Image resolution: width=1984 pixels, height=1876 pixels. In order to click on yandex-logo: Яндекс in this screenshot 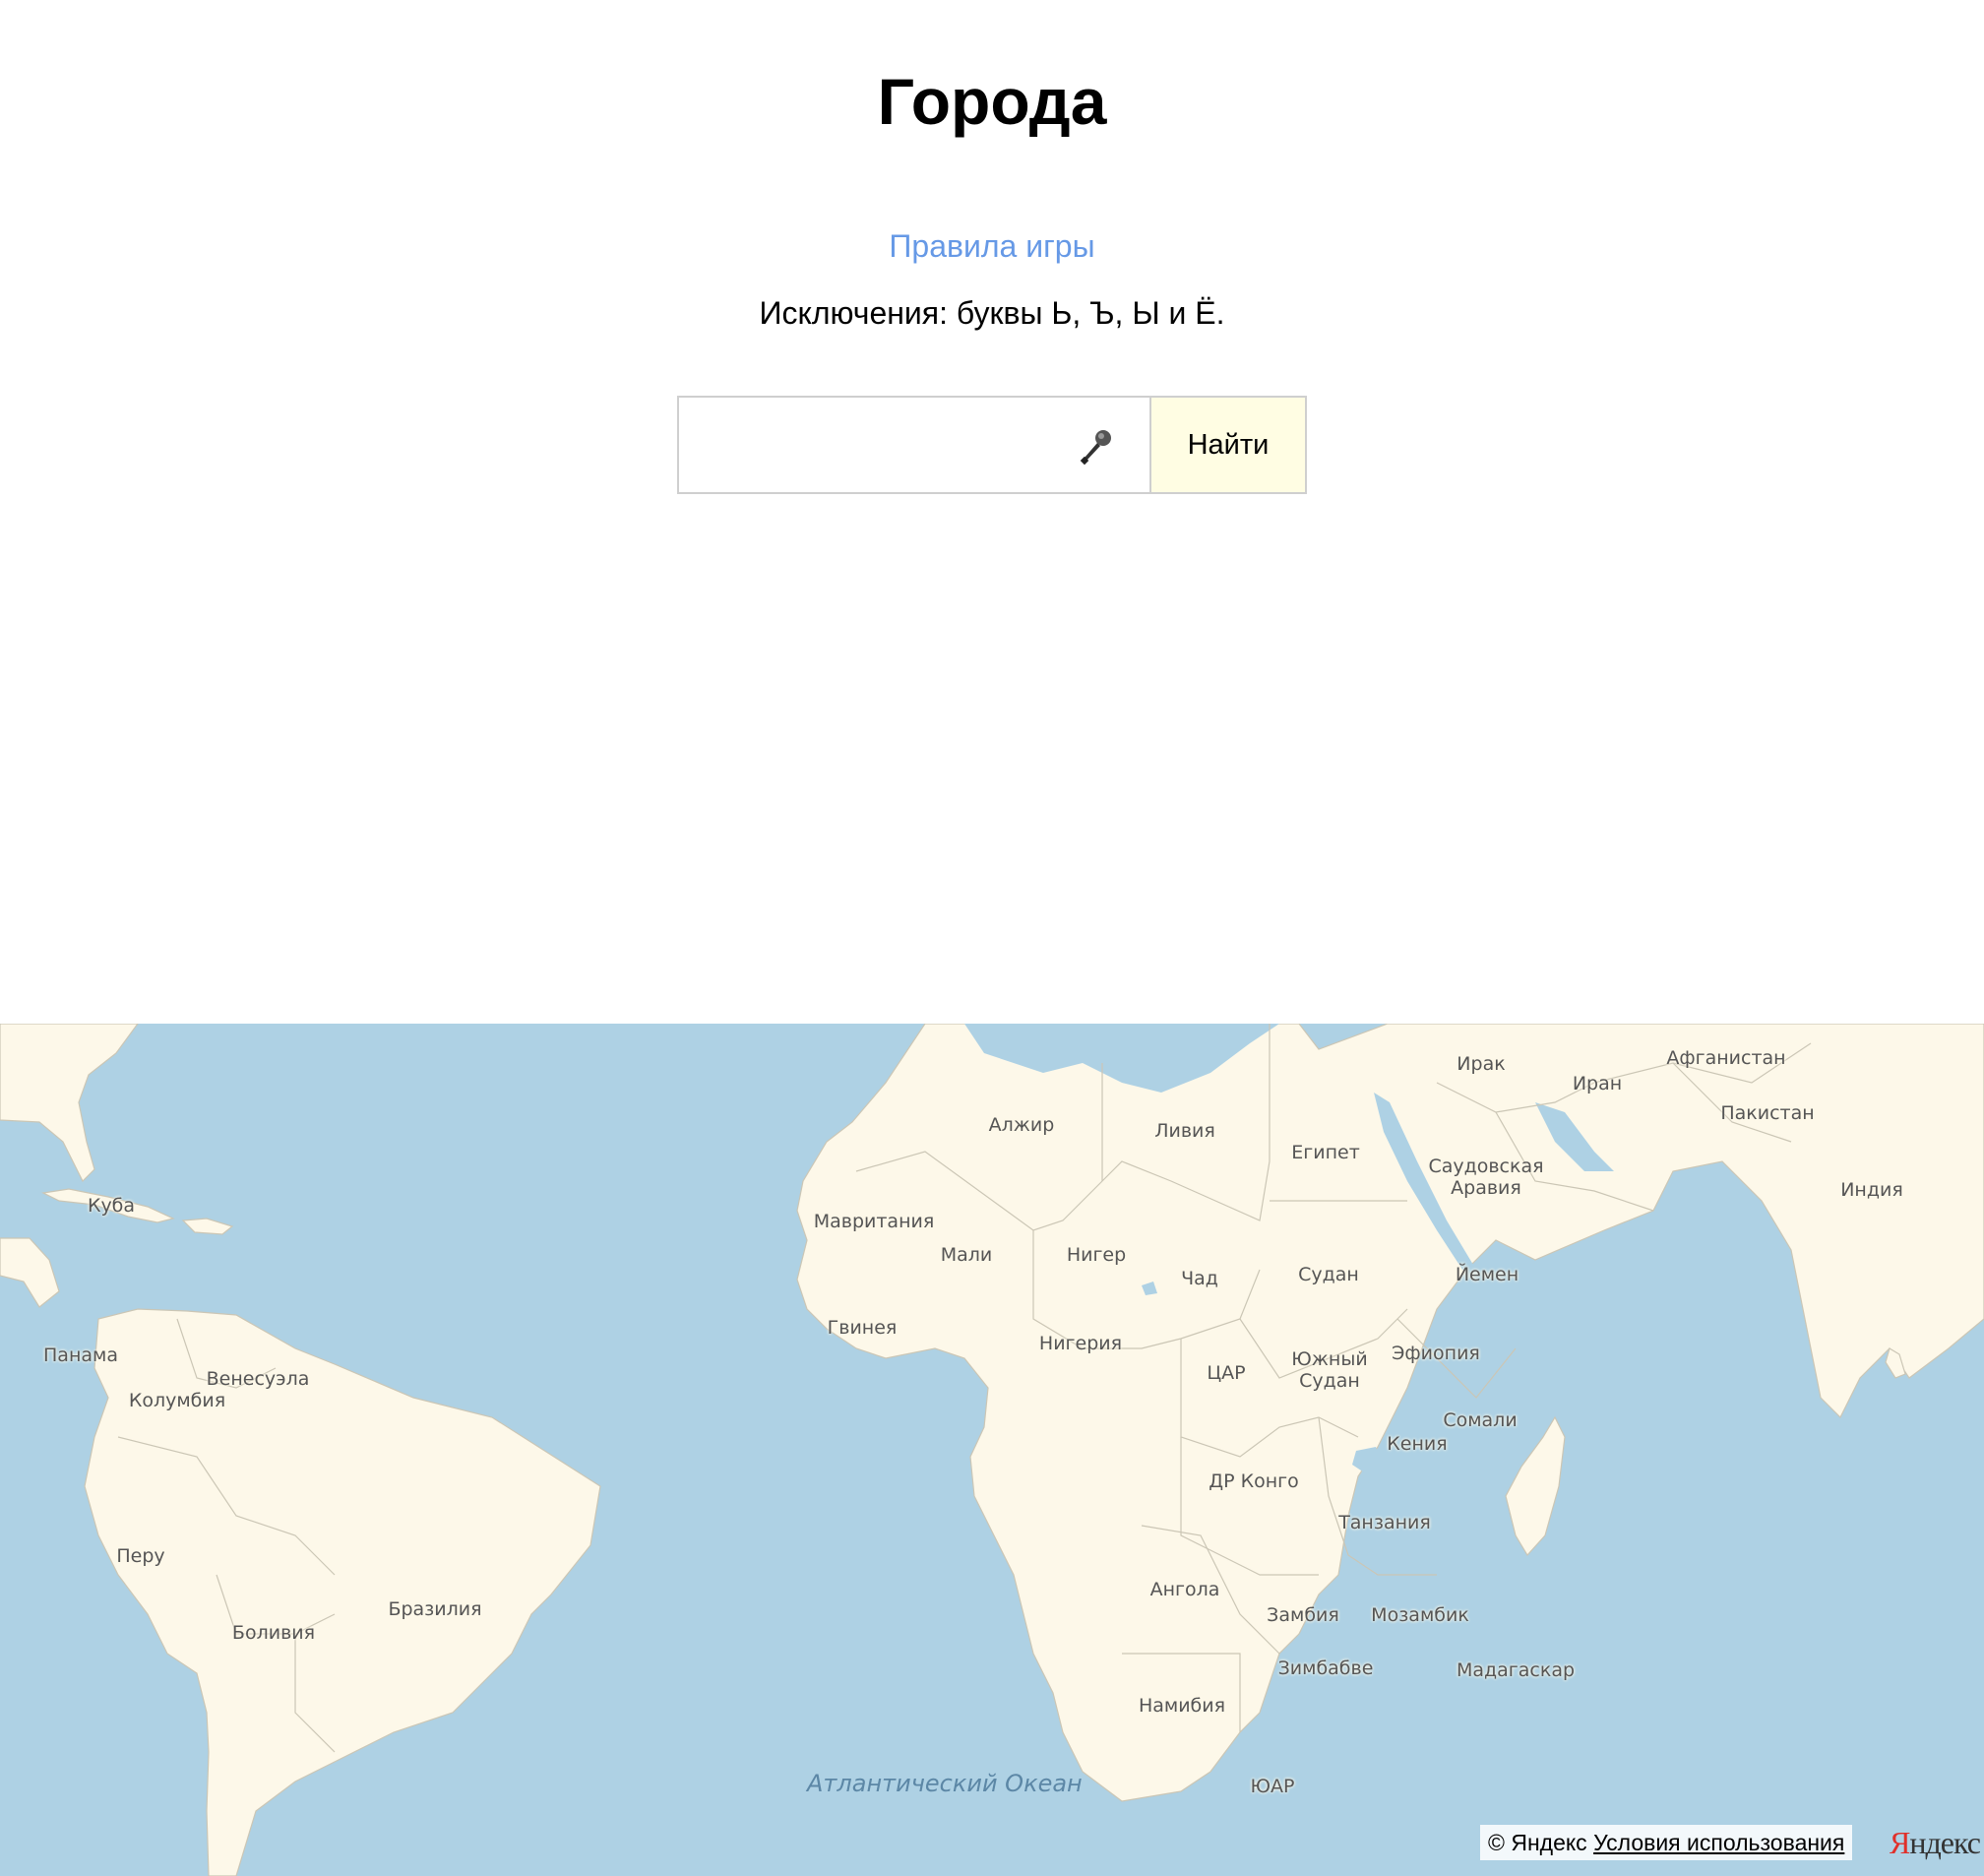, I will do `click(1935, 1842)`.